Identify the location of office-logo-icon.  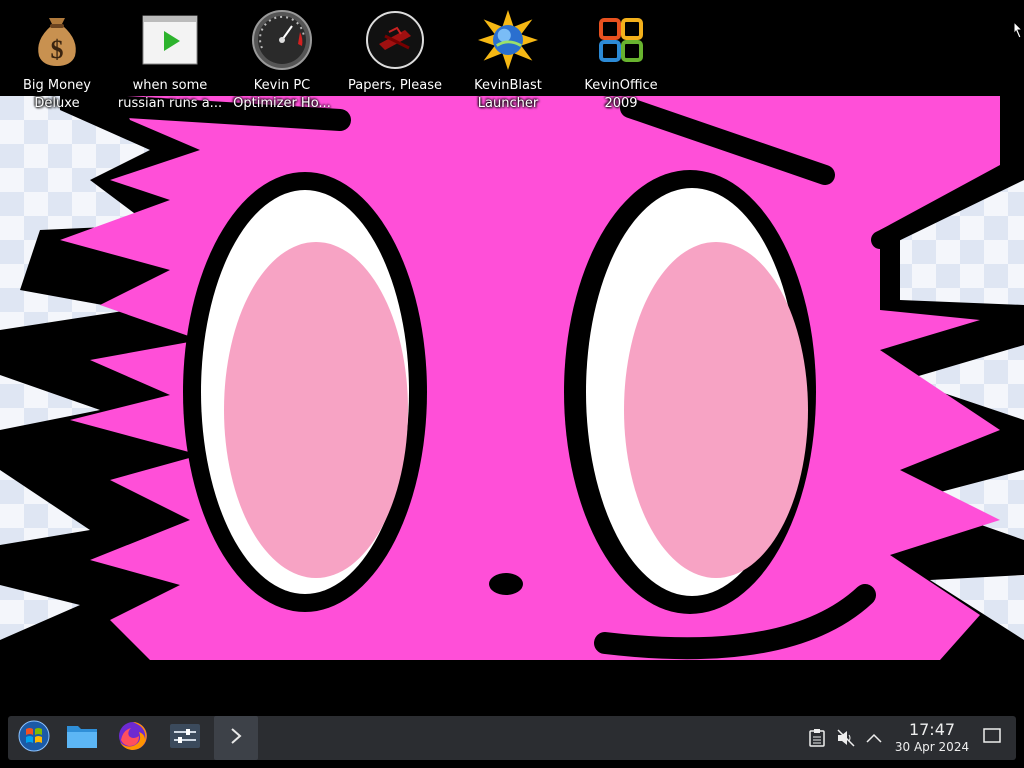
(621, 40).